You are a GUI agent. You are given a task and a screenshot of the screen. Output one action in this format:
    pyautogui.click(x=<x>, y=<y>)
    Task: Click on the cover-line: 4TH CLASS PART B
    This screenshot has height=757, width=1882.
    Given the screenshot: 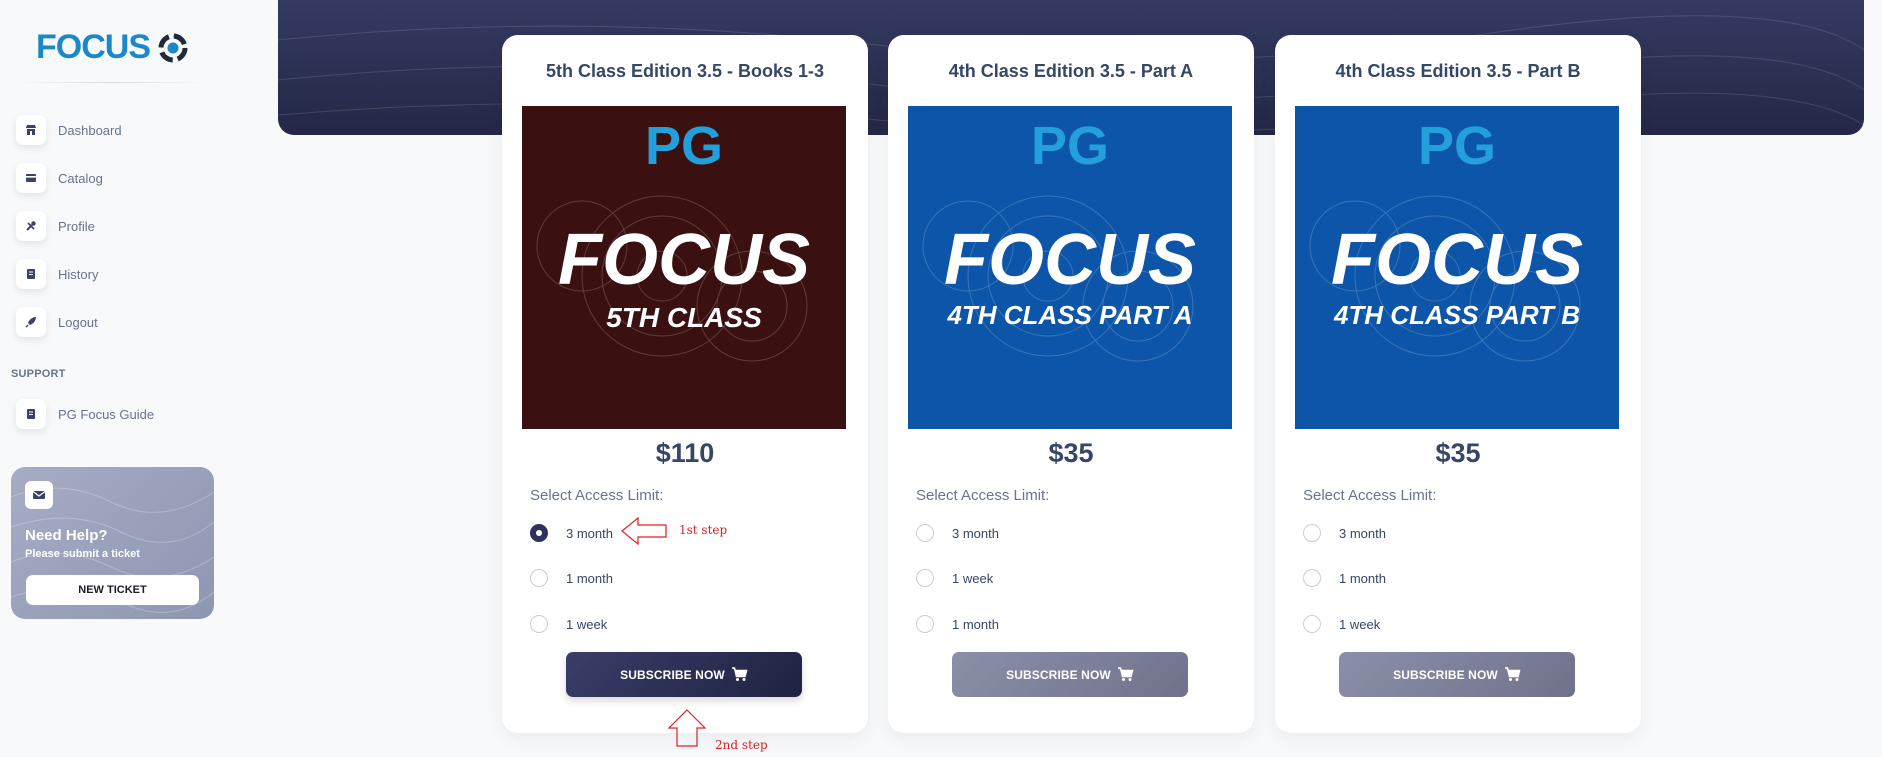 What is the action you would take?
    pyautogui.click(x=1456, y=315)
    